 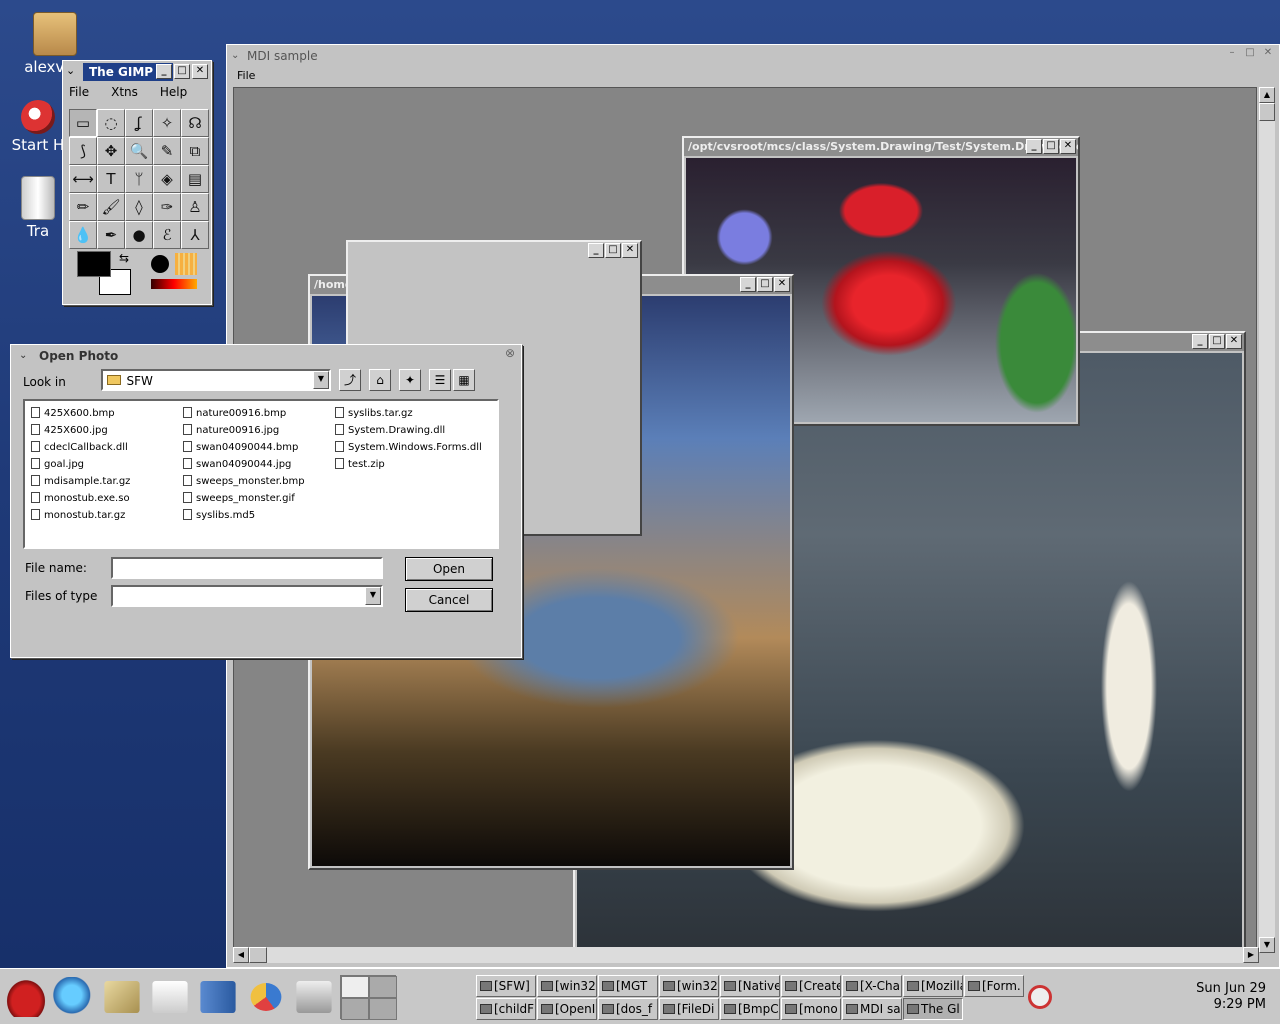 I want to click on file-item: System.Windows.Forms.dll, so click(x=406, y=447).